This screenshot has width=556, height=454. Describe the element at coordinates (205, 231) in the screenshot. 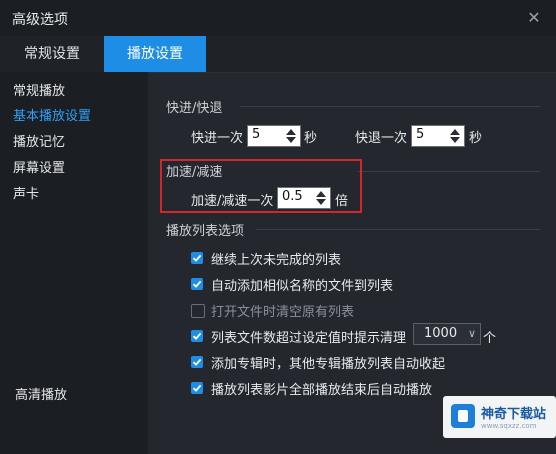

I see `playlist-section-title: 播放列表选项` at that location.